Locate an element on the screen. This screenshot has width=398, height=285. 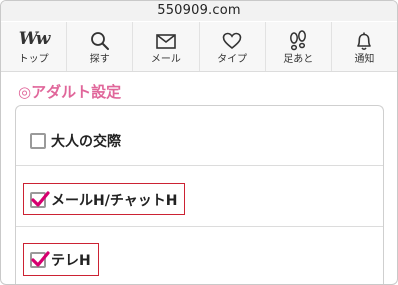
url-text: 550909.com is located at coordinates (199, 10).